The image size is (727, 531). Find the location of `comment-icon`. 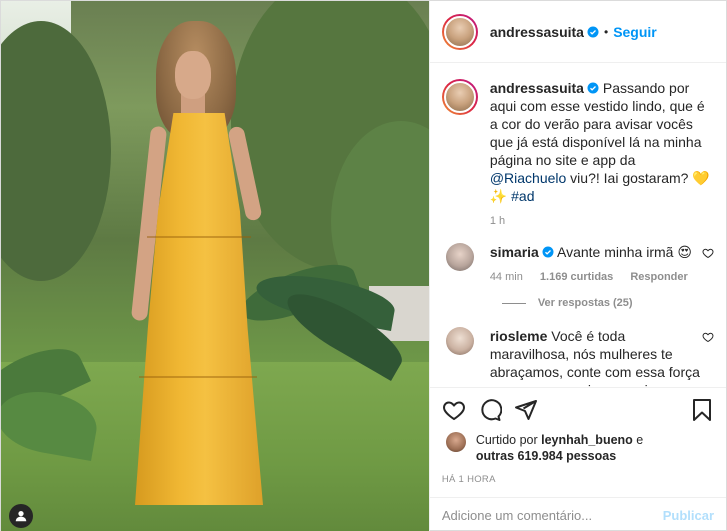

comment-icon is located at coordinates (490, 410).